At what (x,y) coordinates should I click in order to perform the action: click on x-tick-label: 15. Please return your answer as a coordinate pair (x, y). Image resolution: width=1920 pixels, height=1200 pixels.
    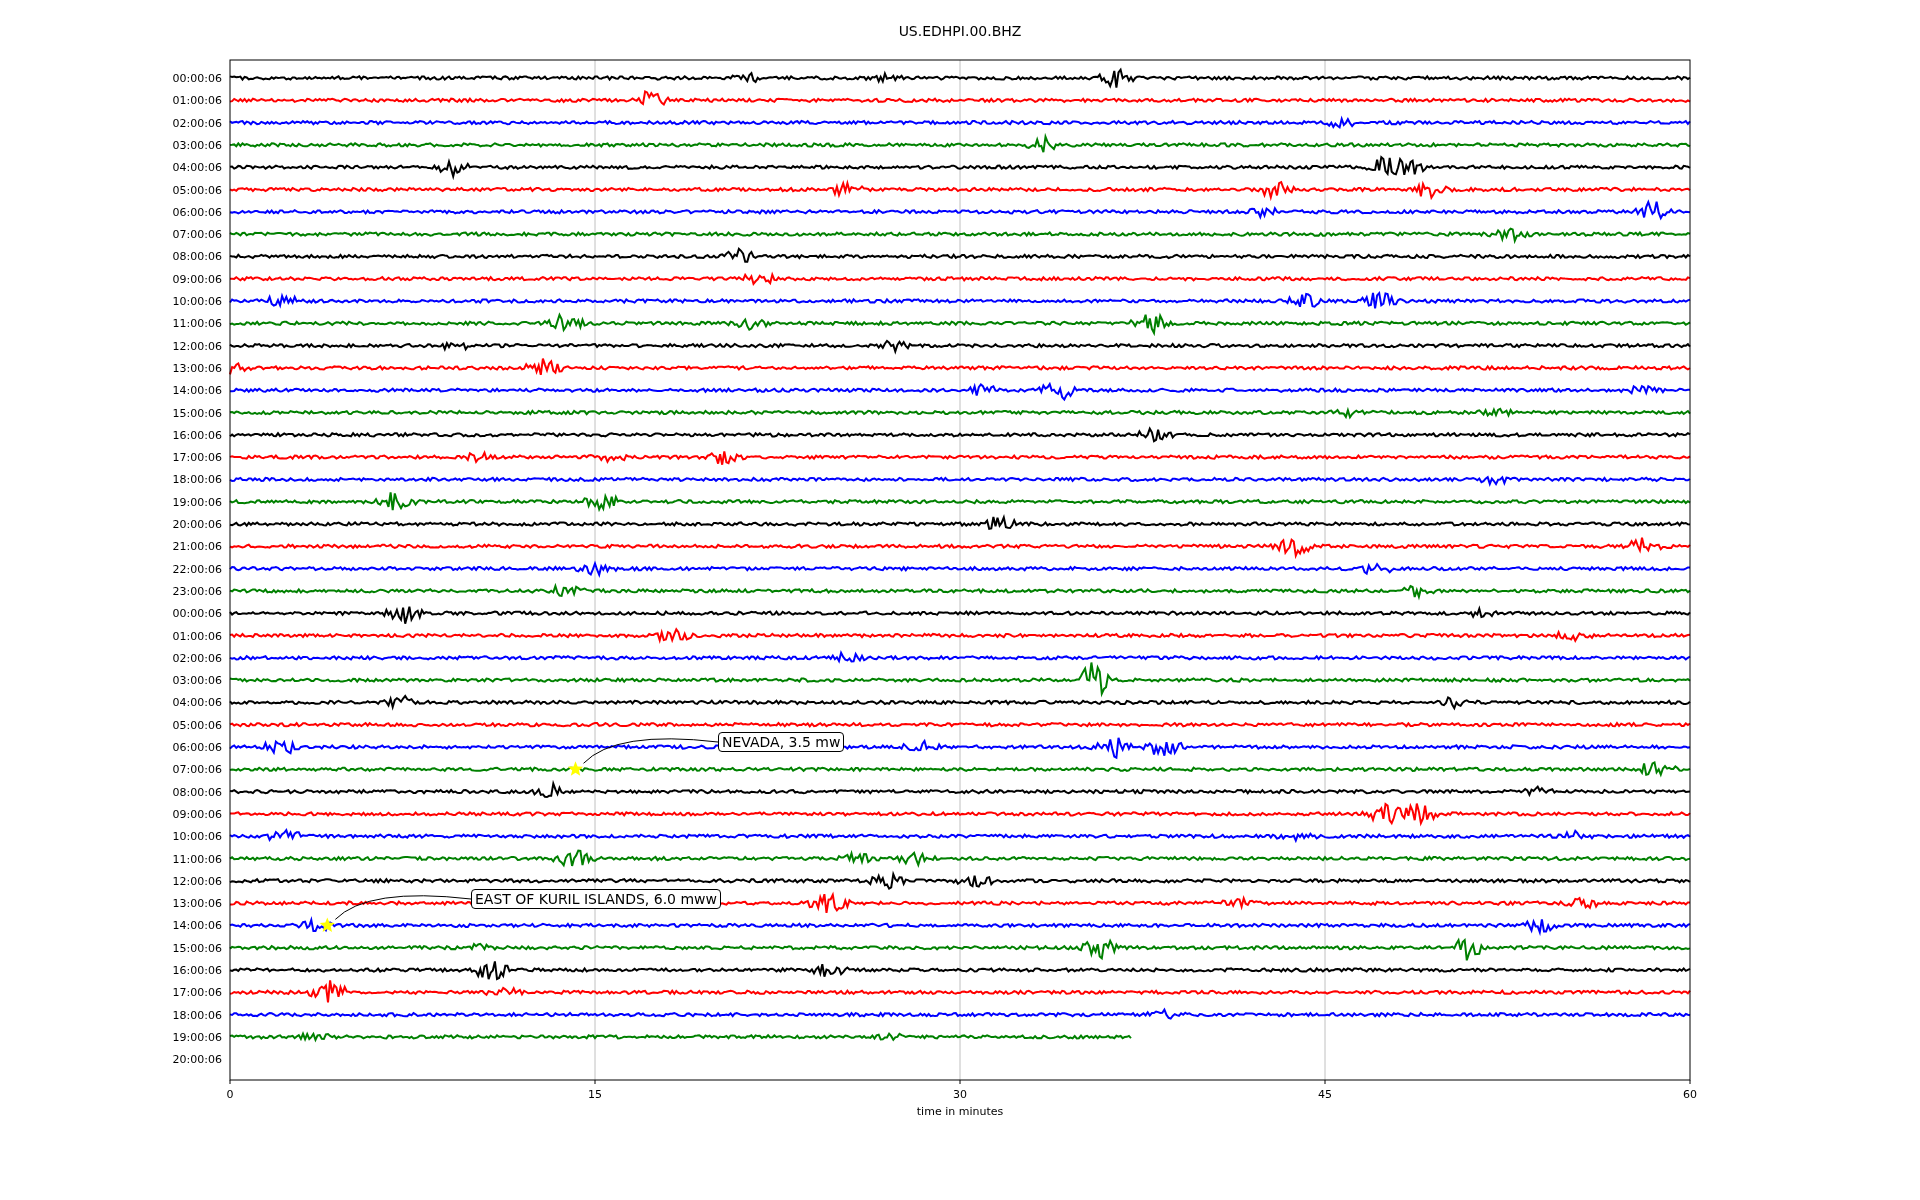
    Looking at the image, I should click on (595, 1094).